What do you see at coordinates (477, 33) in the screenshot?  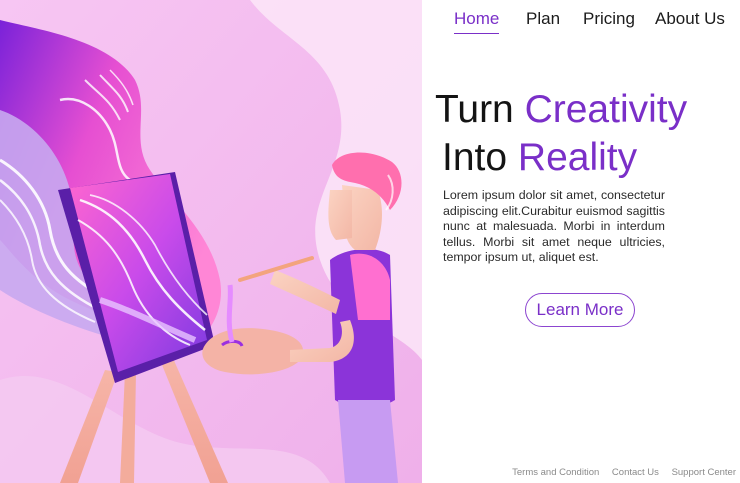 I see `active-nav-indicator` at bounding box center [477, 33].